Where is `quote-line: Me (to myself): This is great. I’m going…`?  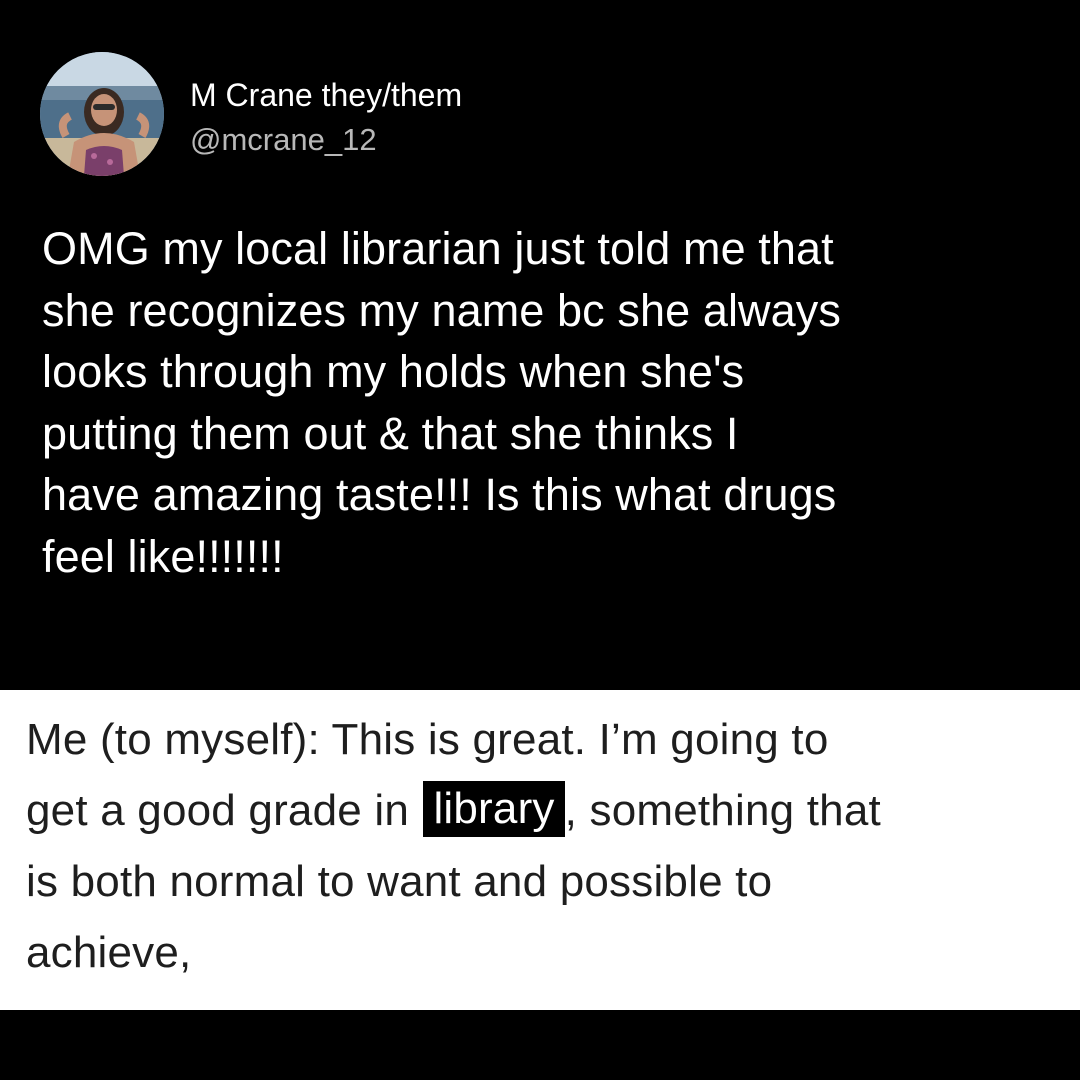
quote-line: Me (to myself): This is great. I’m going… is located at coordinates (427, 739).